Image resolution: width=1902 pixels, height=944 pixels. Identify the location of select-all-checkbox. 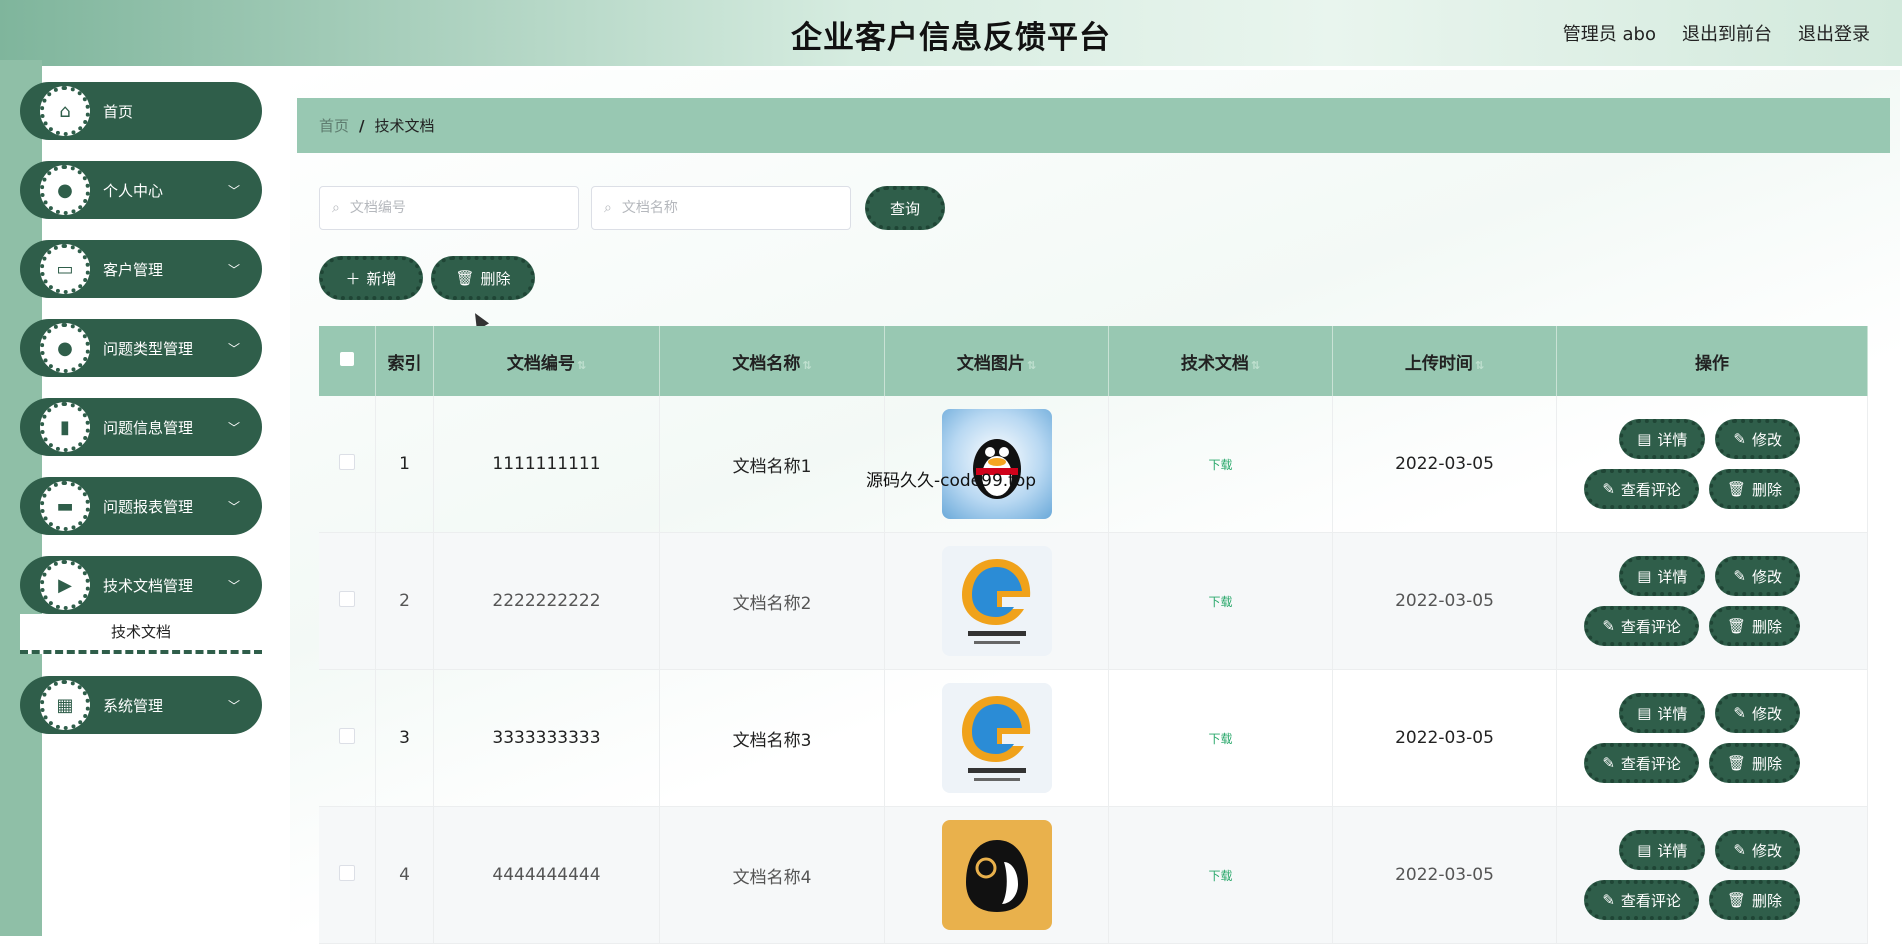
(347, 359).